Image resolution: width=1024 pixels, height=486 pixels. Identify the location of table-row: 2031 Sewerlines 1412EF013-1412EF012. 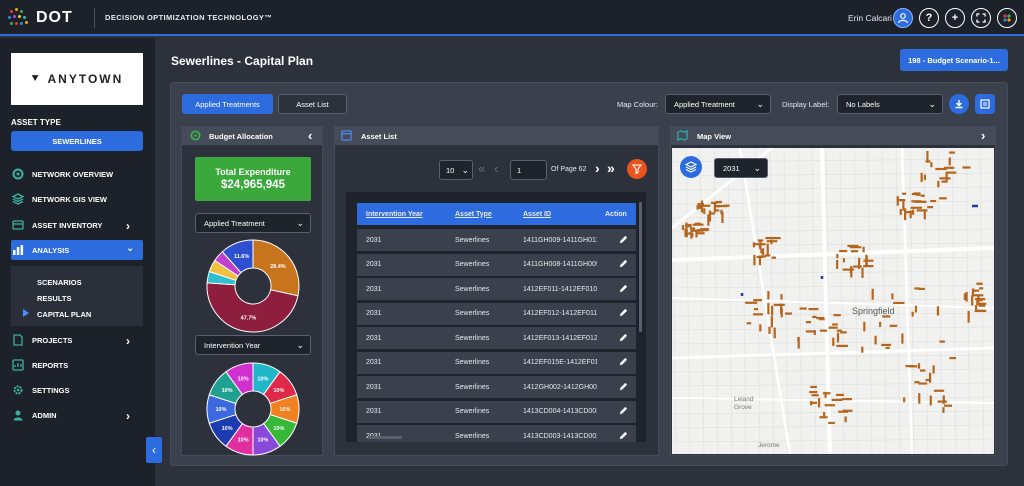
(496, 338).